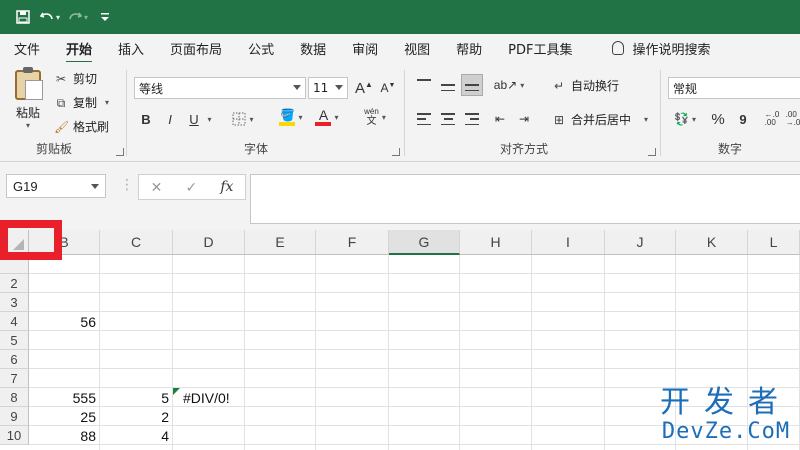 This screenshot has height=450, width=800. Describe the element at coordinates (540, 48) in the screenshot. I see `tab-pdf-tools: PDF工具集` at that location.